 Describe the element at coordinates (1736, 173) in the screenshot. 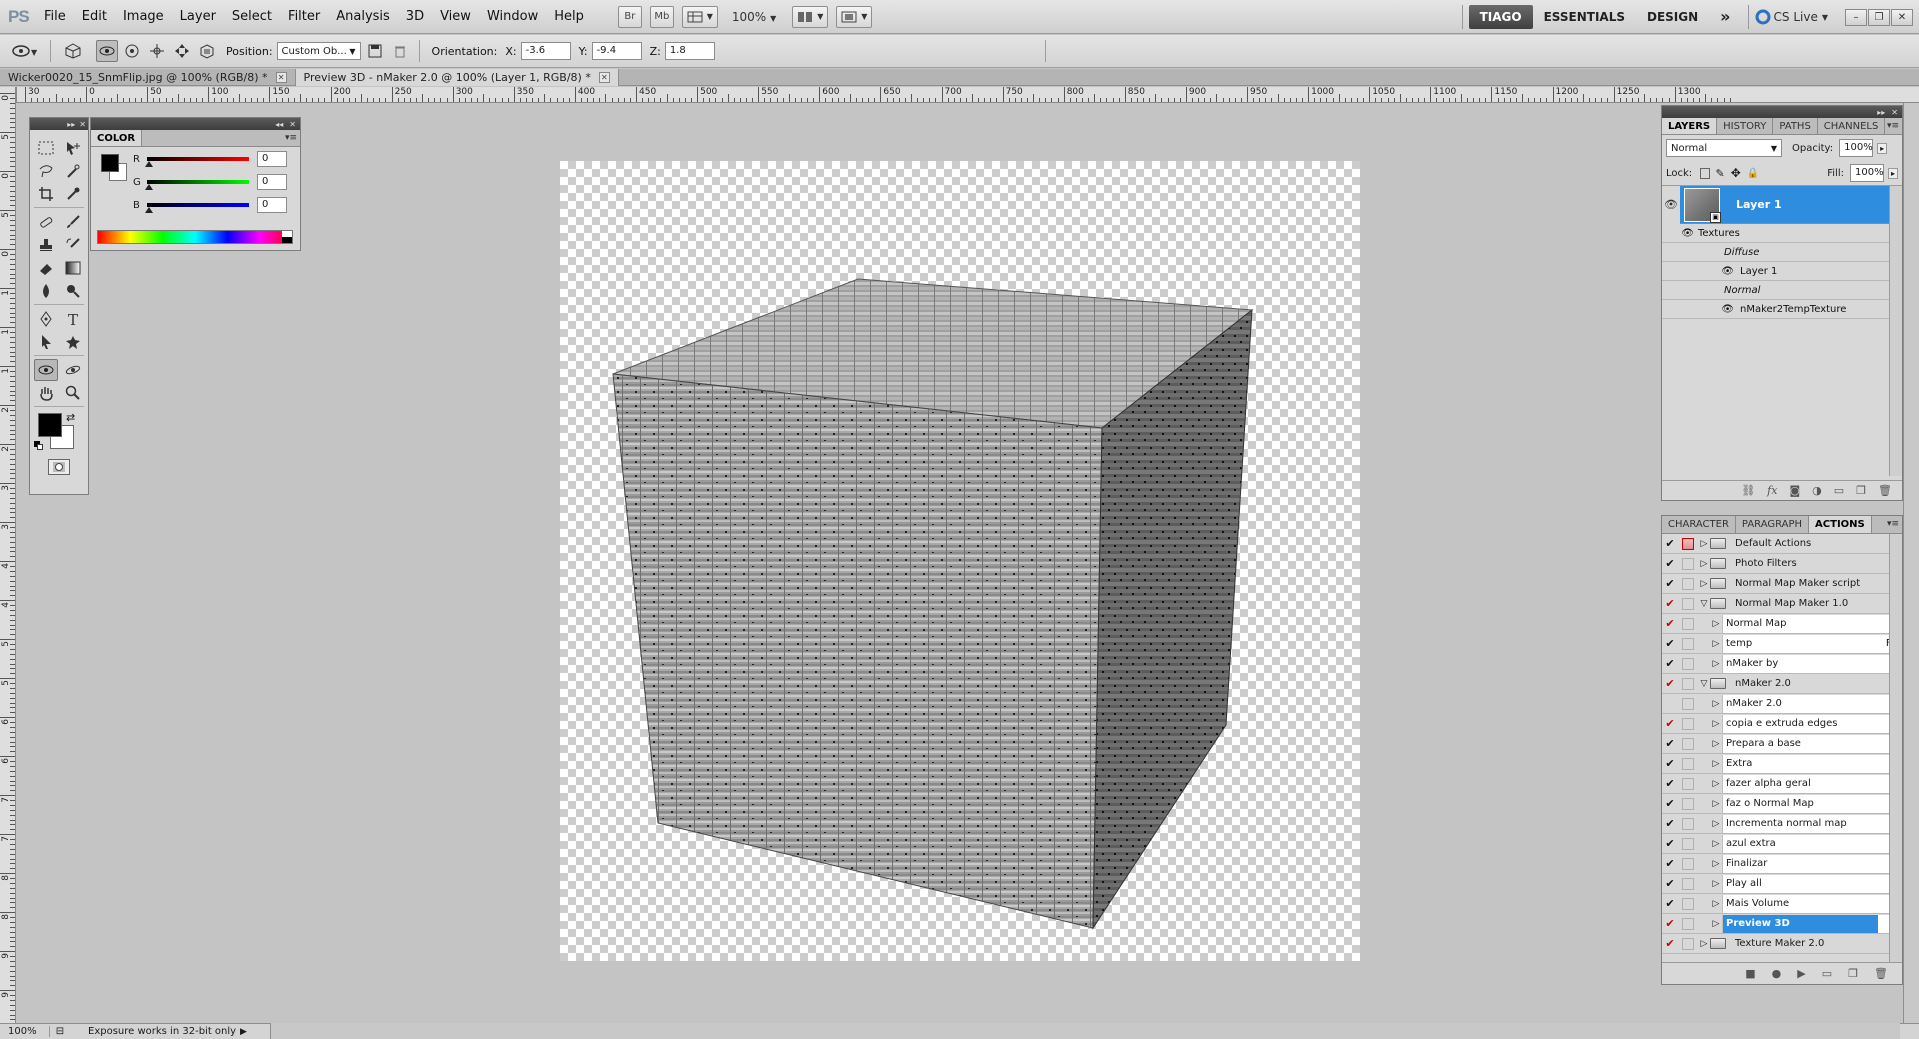

I see `lock-position-icon: ✥` at that location.